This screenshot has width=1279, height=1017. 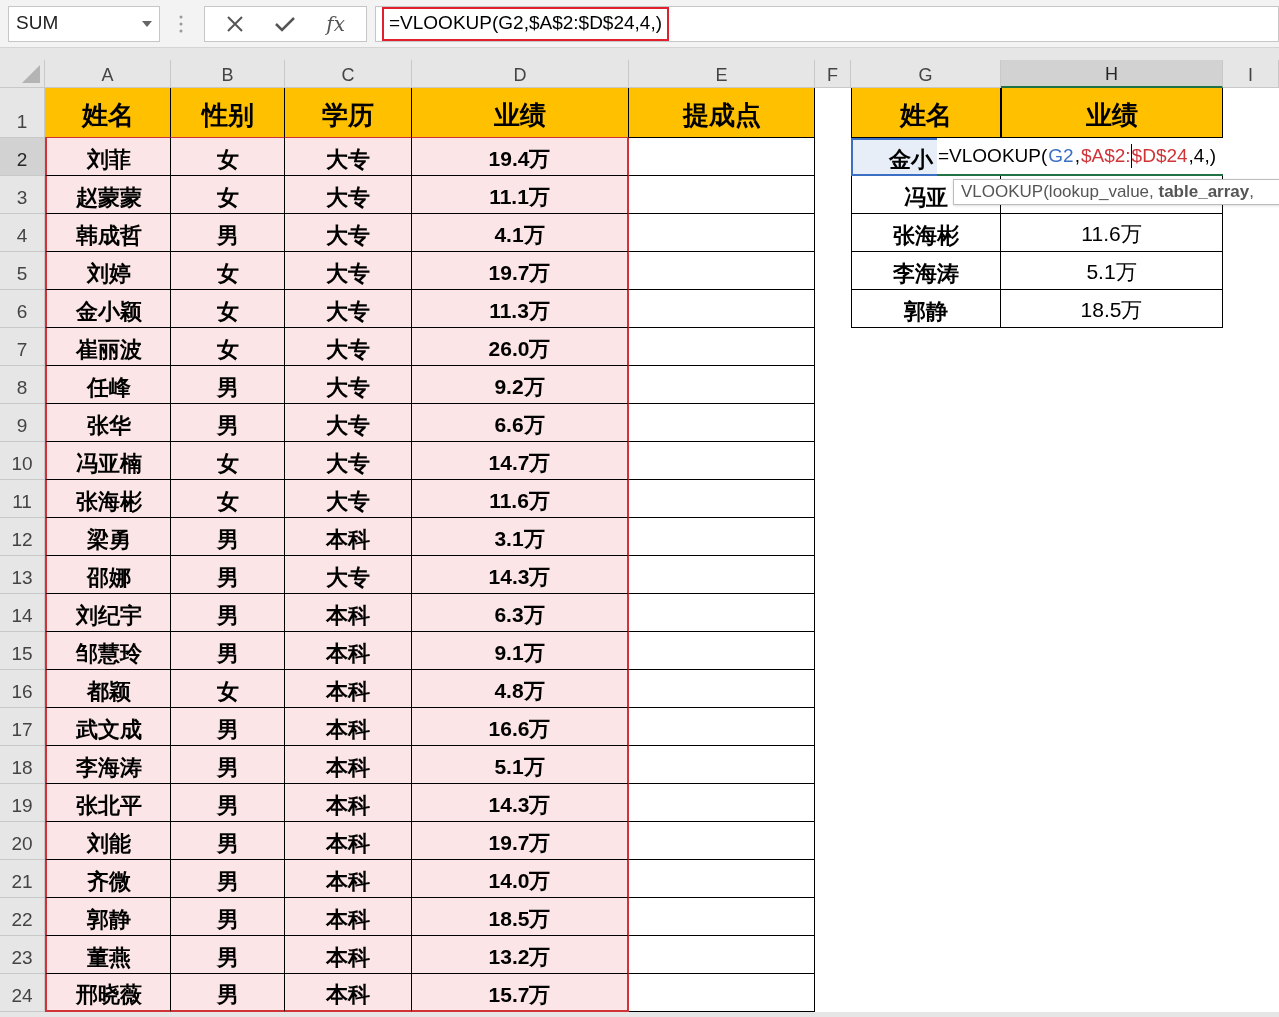 I want to click on row-header: 21, so click(x=22, y=879).